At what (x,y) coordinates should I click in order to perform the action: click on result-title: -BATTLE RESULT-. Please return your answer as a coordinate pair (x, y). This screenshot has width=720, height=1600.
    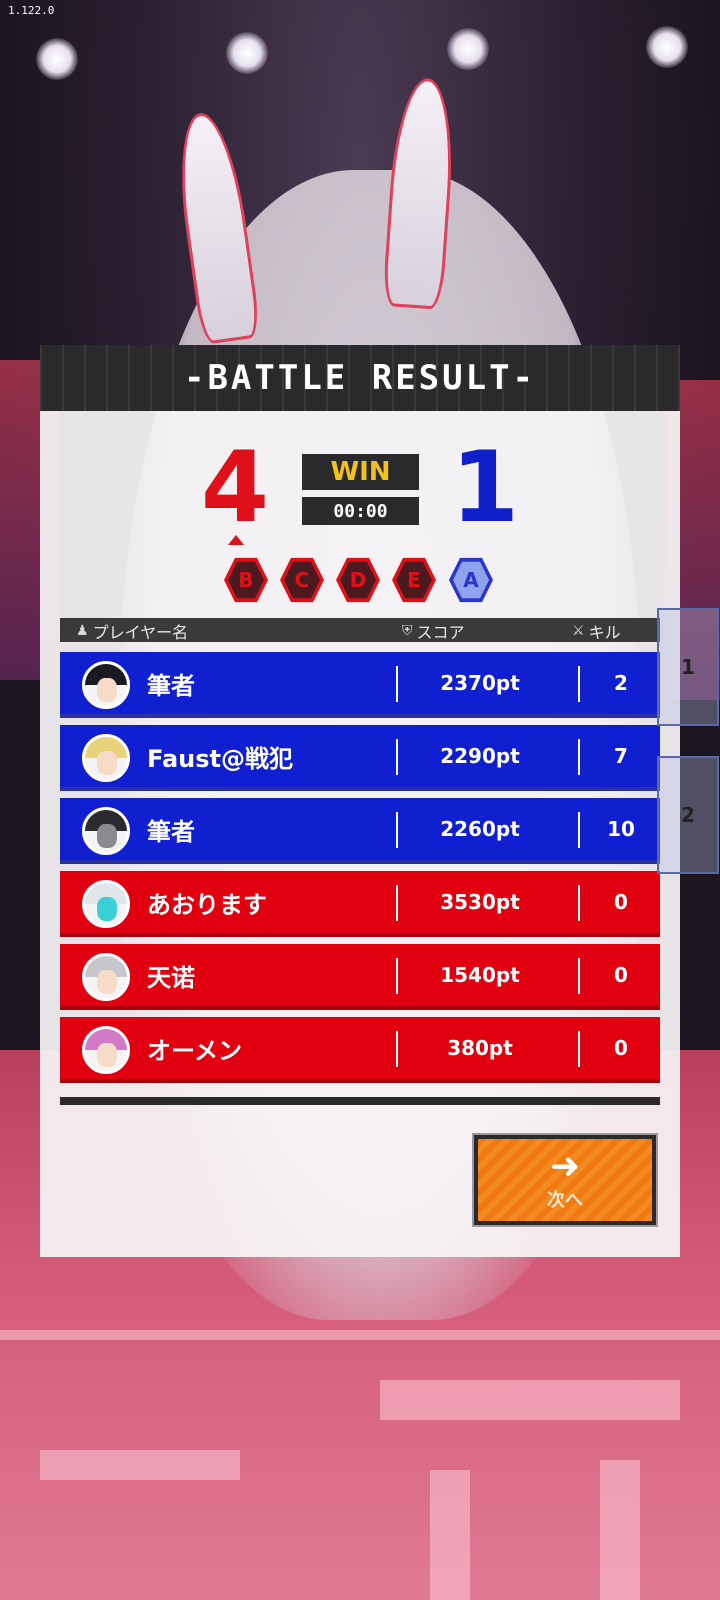
    Looking at the image, I should click on (360, 378).